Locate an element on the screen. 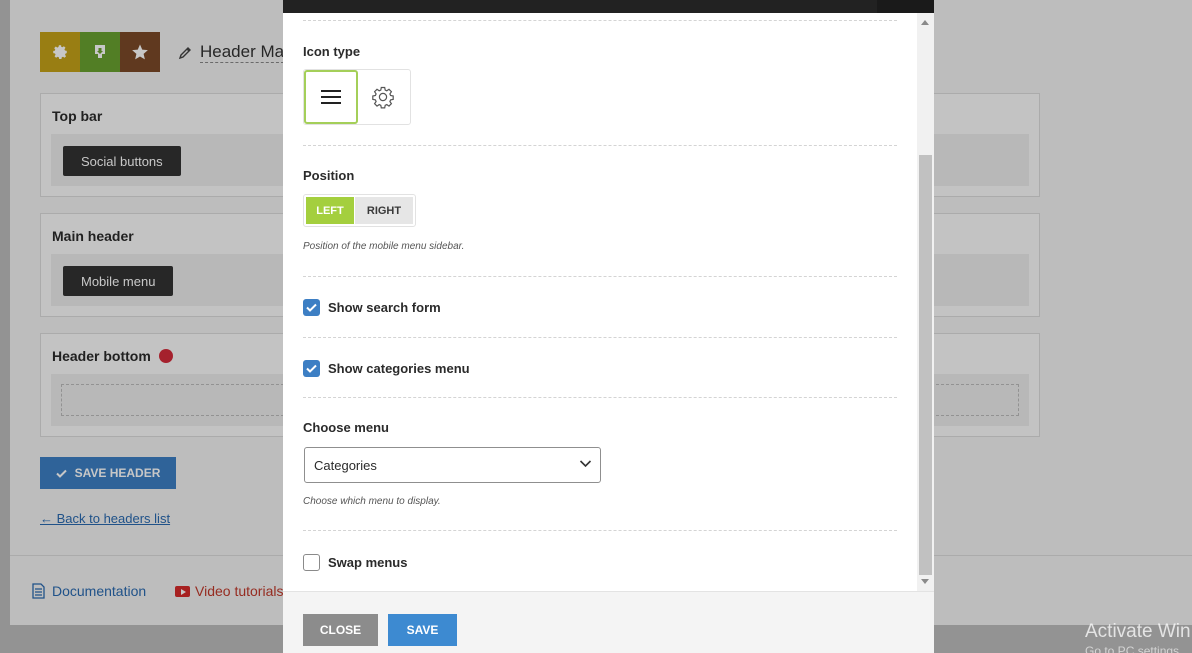 The width and height of the screenshot is (1192, 653). swap-menus-label: Swap menus is located at coordinates (368, 562).